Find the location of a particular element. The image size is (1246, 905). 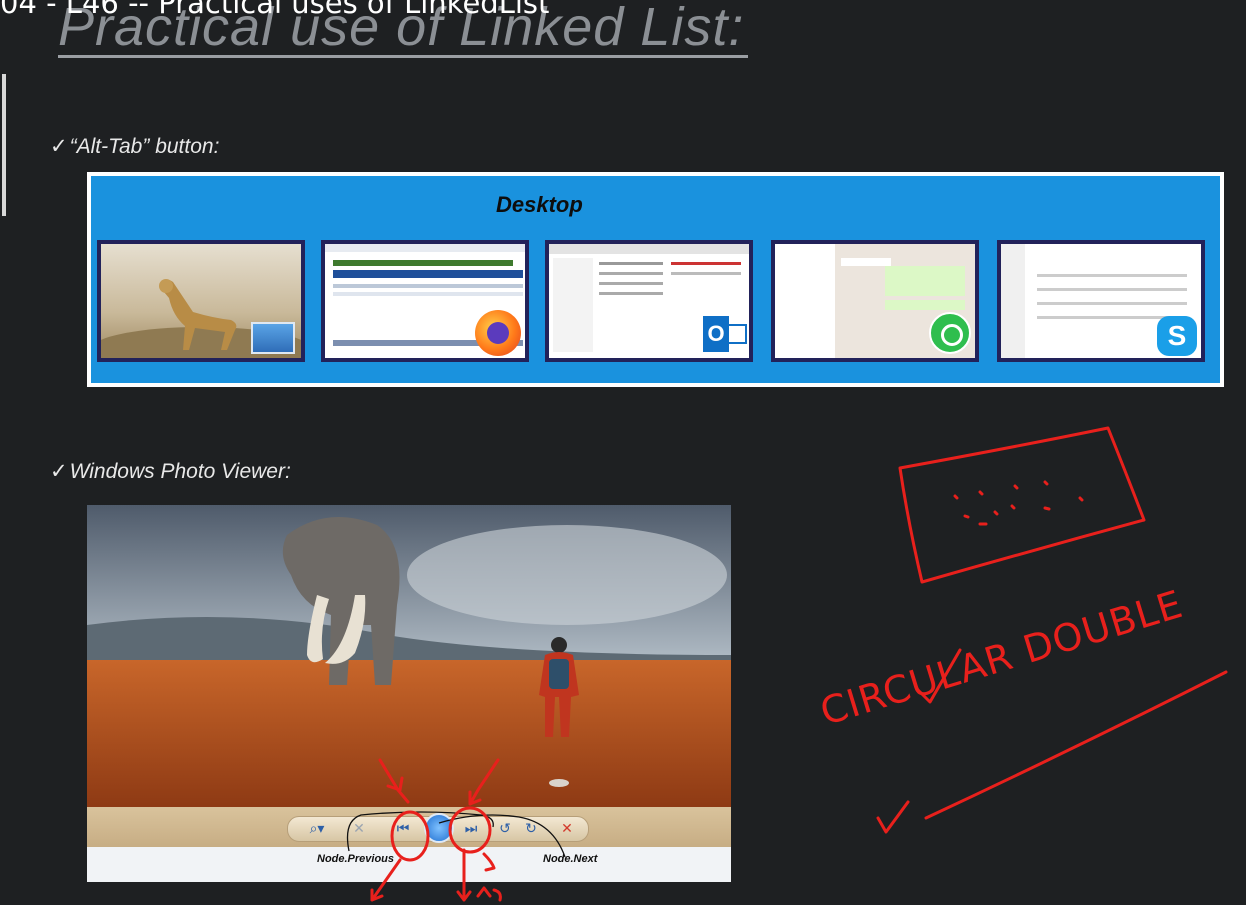

bullet-photo-viewer: ✓Windows Photo Viewer: is located at coordinates (170, 471).